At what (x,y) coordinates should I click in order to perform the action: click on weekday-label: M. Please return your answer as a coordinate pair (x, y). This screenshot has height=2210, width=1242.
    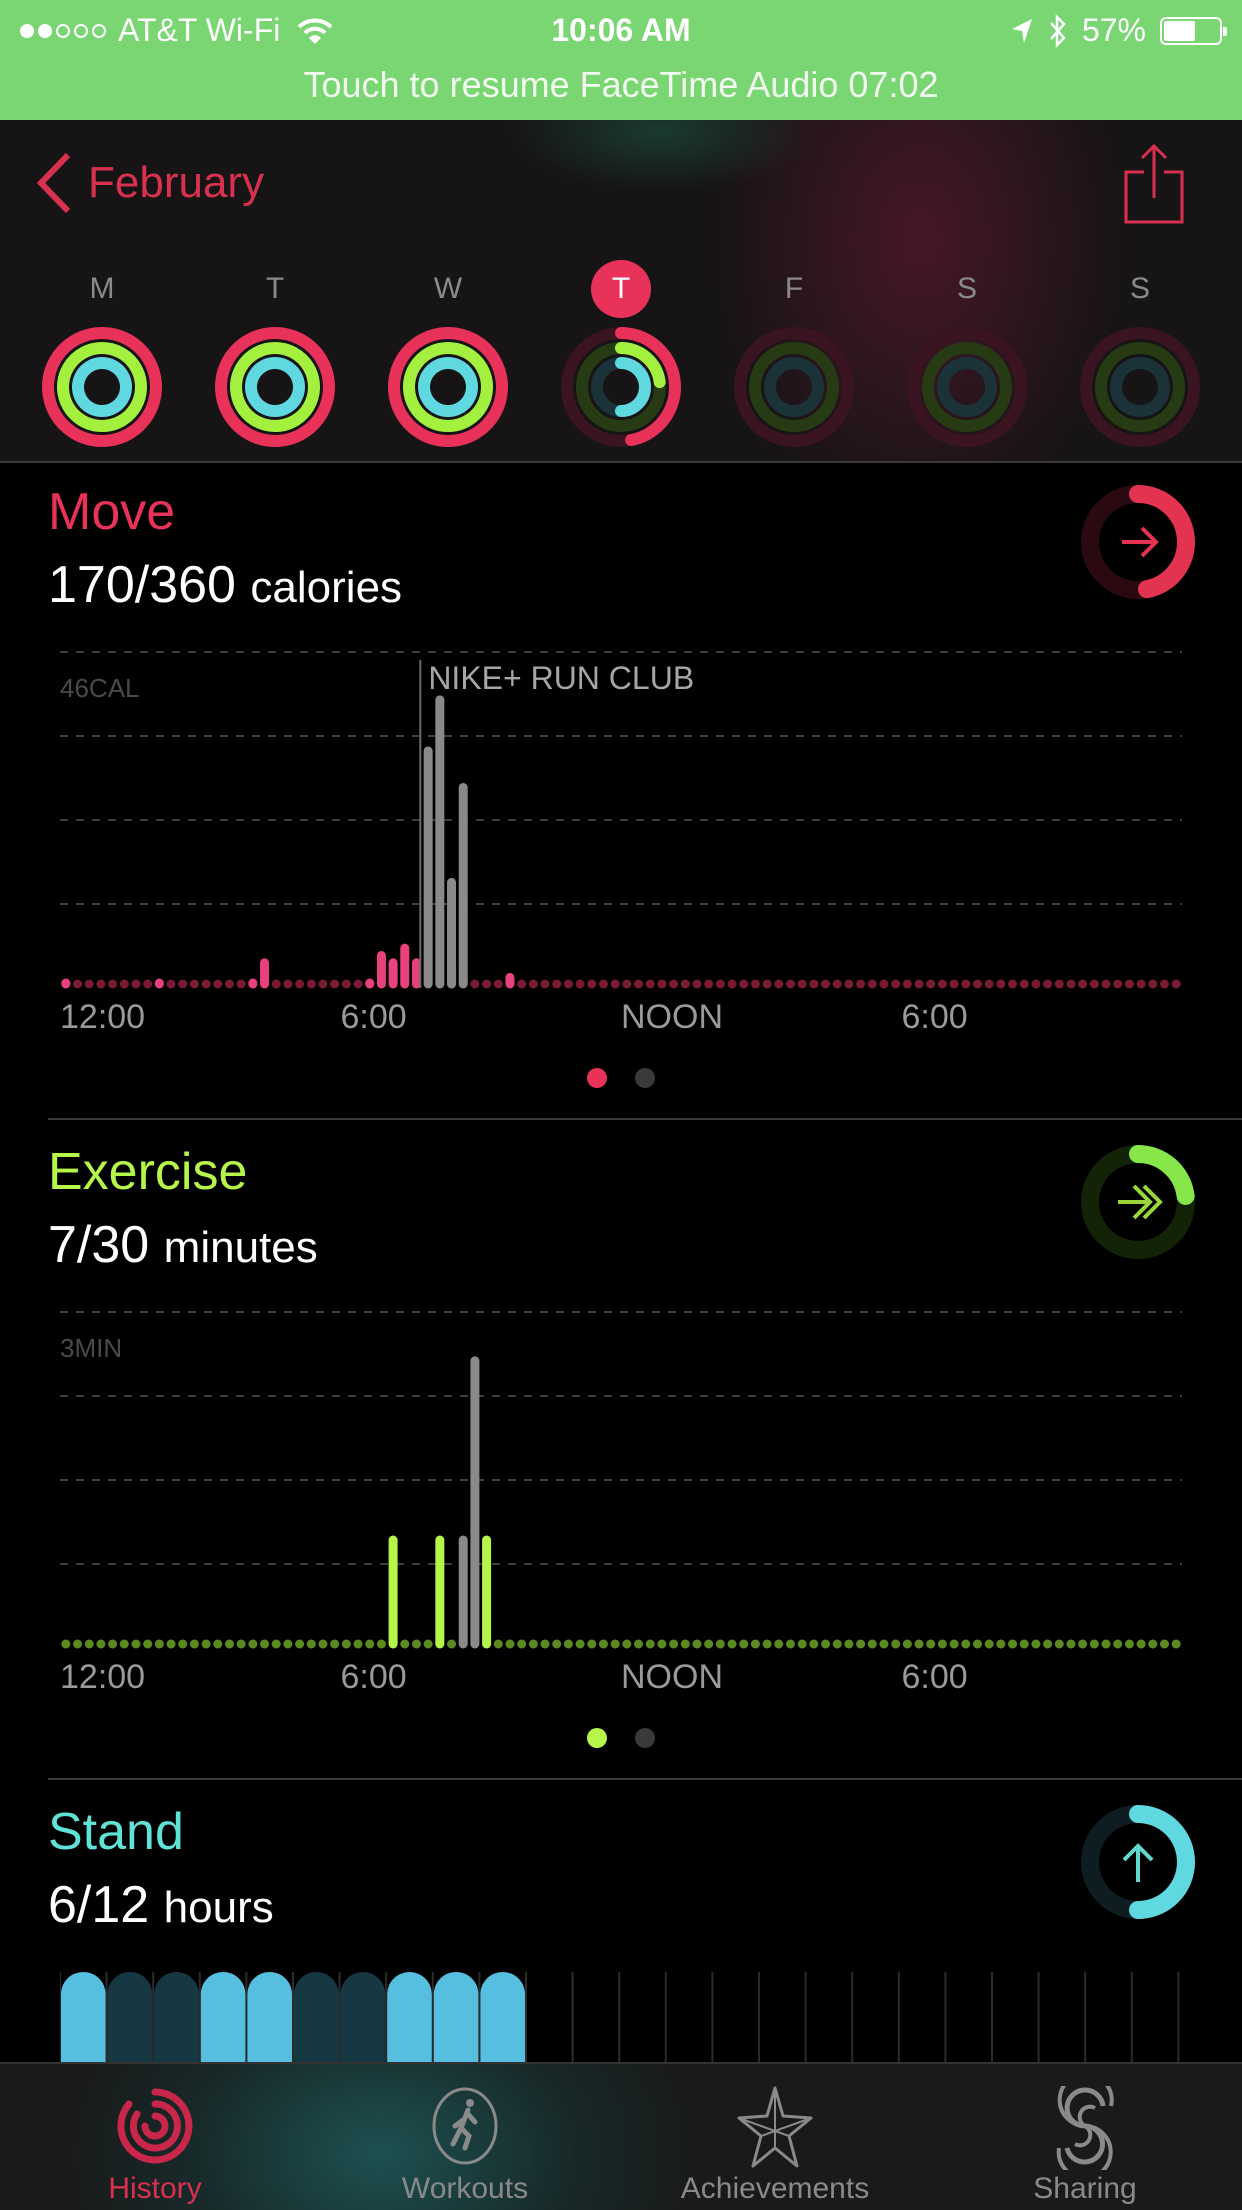
    Looking at the image, I should click on (102, 289).